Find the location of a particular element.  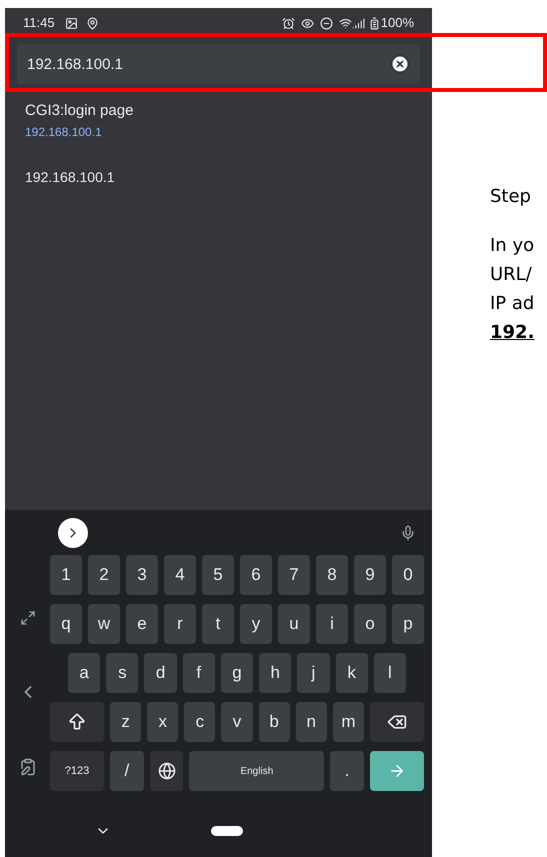

shift-key is located at coordinates (77, 722).